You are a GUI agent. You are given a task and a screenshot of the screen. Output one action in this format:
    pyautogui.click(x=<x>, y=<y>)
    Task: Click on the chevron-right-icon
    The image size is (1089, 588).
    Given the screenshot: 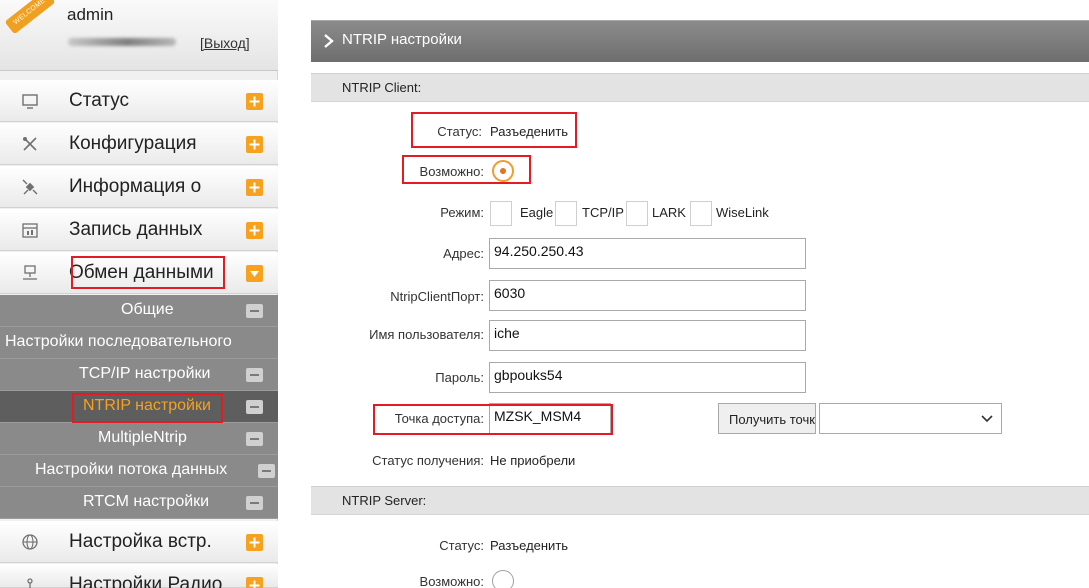 What is the action you would take?
    pyautogui.click(x=329, y=41)
    